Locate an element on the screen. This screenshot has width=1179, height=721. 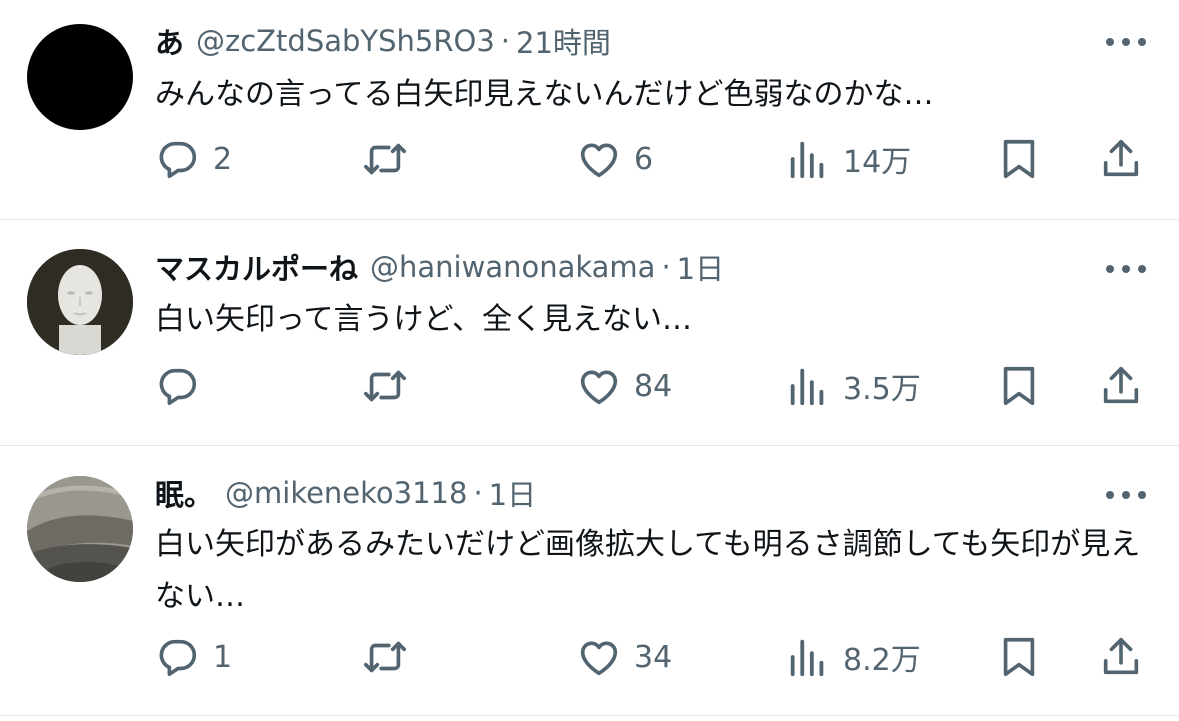
views-button: 14万 is located at coordinates (848, 159).